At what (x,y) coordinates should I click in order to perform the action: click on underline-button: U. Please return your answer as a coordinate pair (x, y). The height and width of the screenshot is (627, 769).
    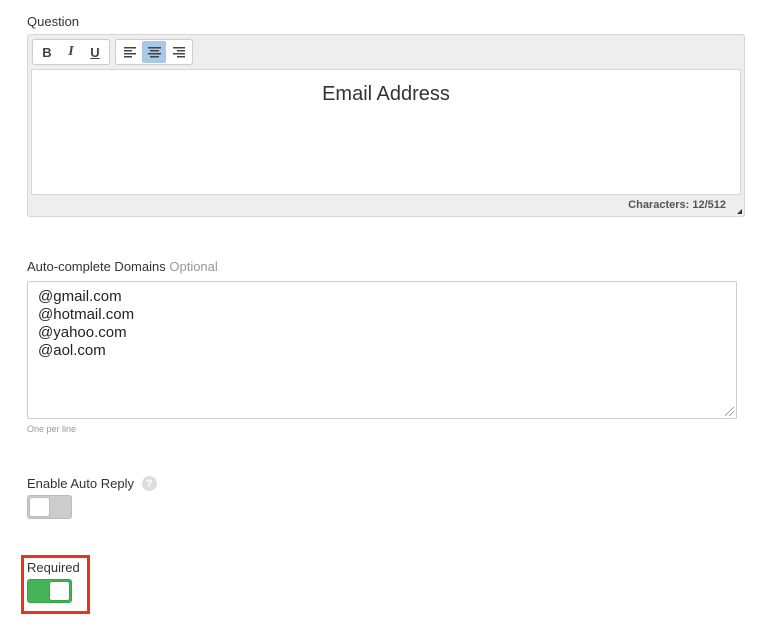
    Looking at the image, I should click on (95, 52).